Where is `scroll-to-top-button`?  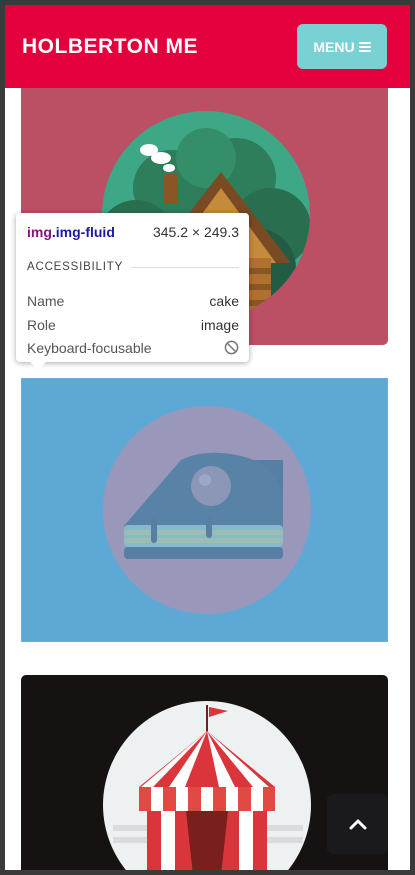 scroll-to-top-button is located at coordinates (357, 824).